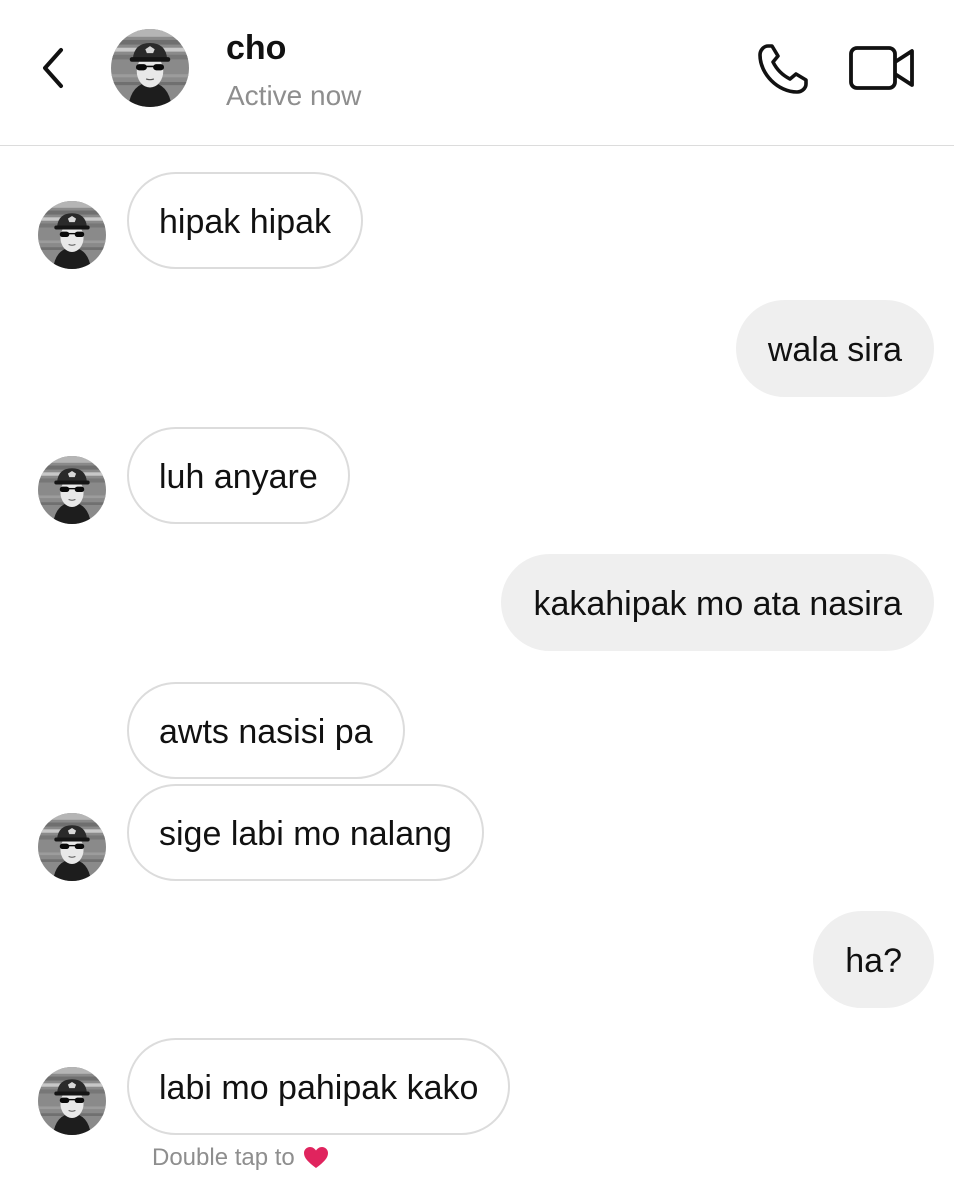 Image resolution: width=954 pixels, height=1200 pixels. Describe the element at coordinates (245, 220) in the screenshot. I see `incoming-message-bubble: hipak hipak` at that location.